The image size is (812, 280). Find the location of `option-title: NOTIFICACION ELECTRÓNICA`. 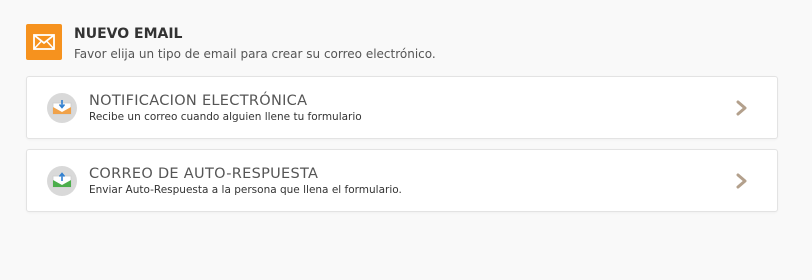

option-title: NOTIFICACION ELECTRÓNICA is located at coordinates (198, 100).